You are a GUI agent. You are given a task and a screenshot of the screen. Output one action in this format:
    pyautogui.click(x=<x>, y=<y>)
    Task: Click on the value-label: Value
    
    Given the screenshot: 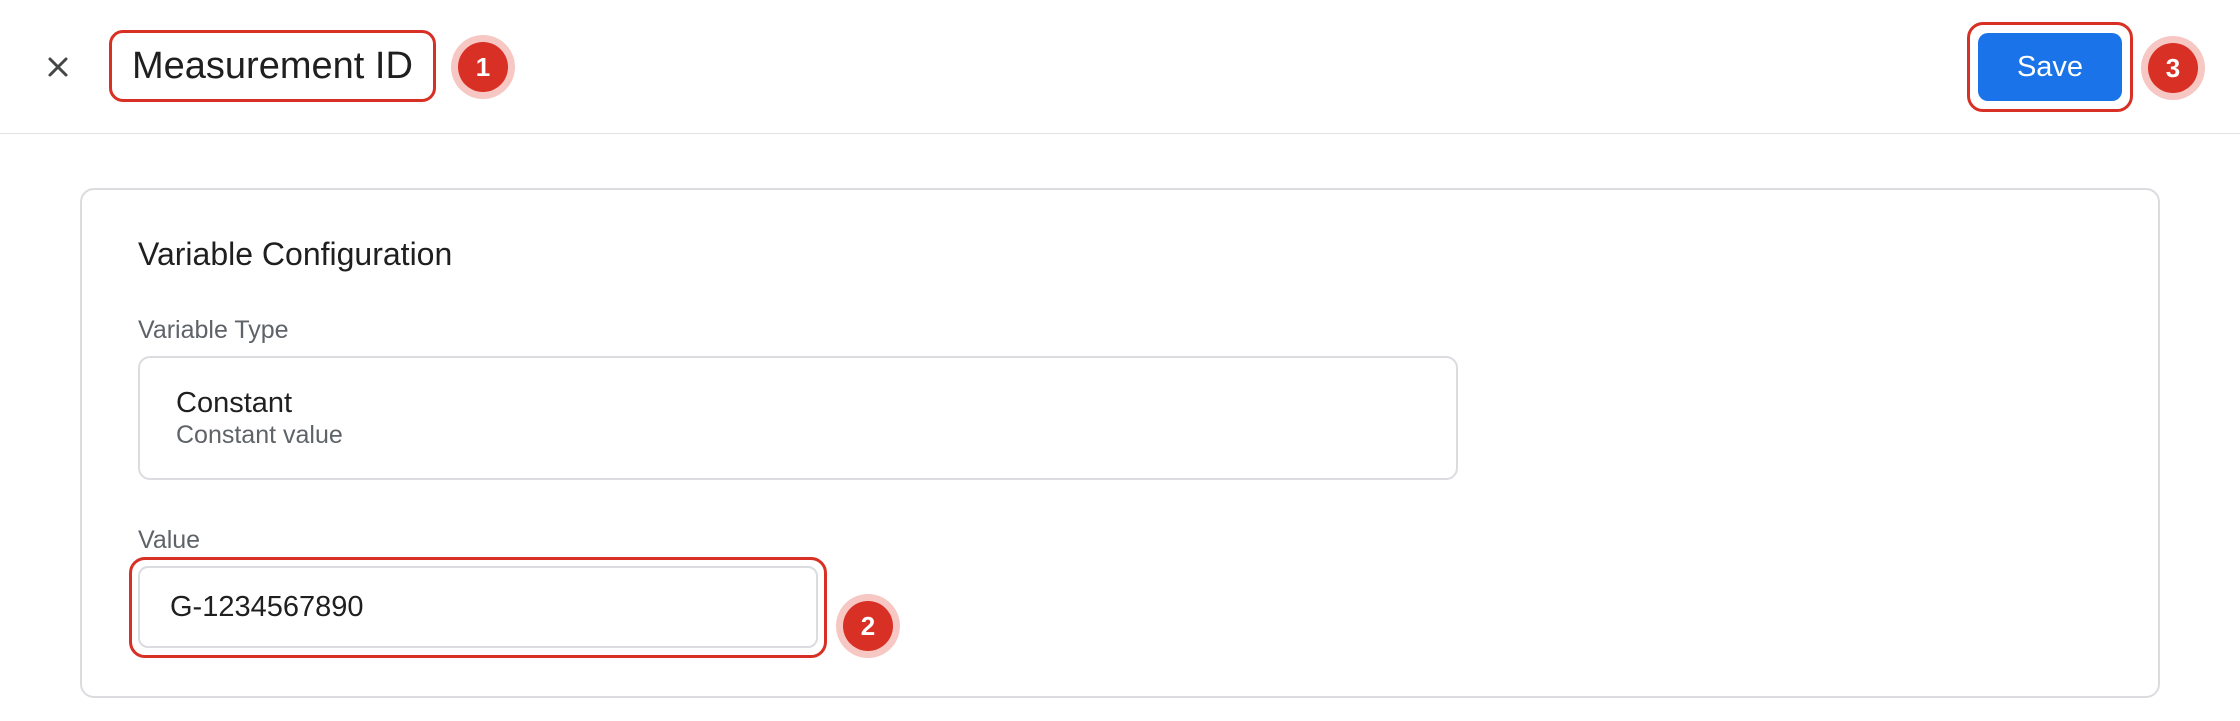 What is the action you would take?
    pyautogui.click(x=169, y=540)
    